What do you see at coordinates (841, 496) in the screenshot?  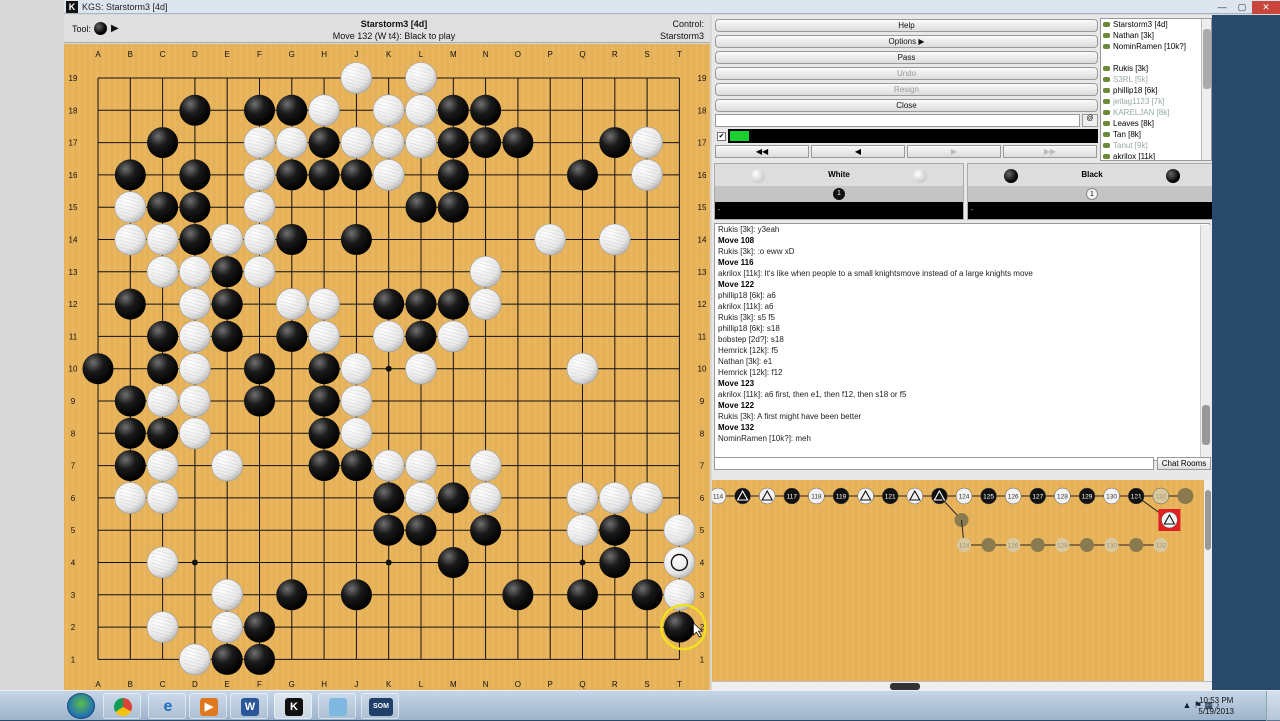 I see `tree-node: 119` at bounding box center [841, 496].